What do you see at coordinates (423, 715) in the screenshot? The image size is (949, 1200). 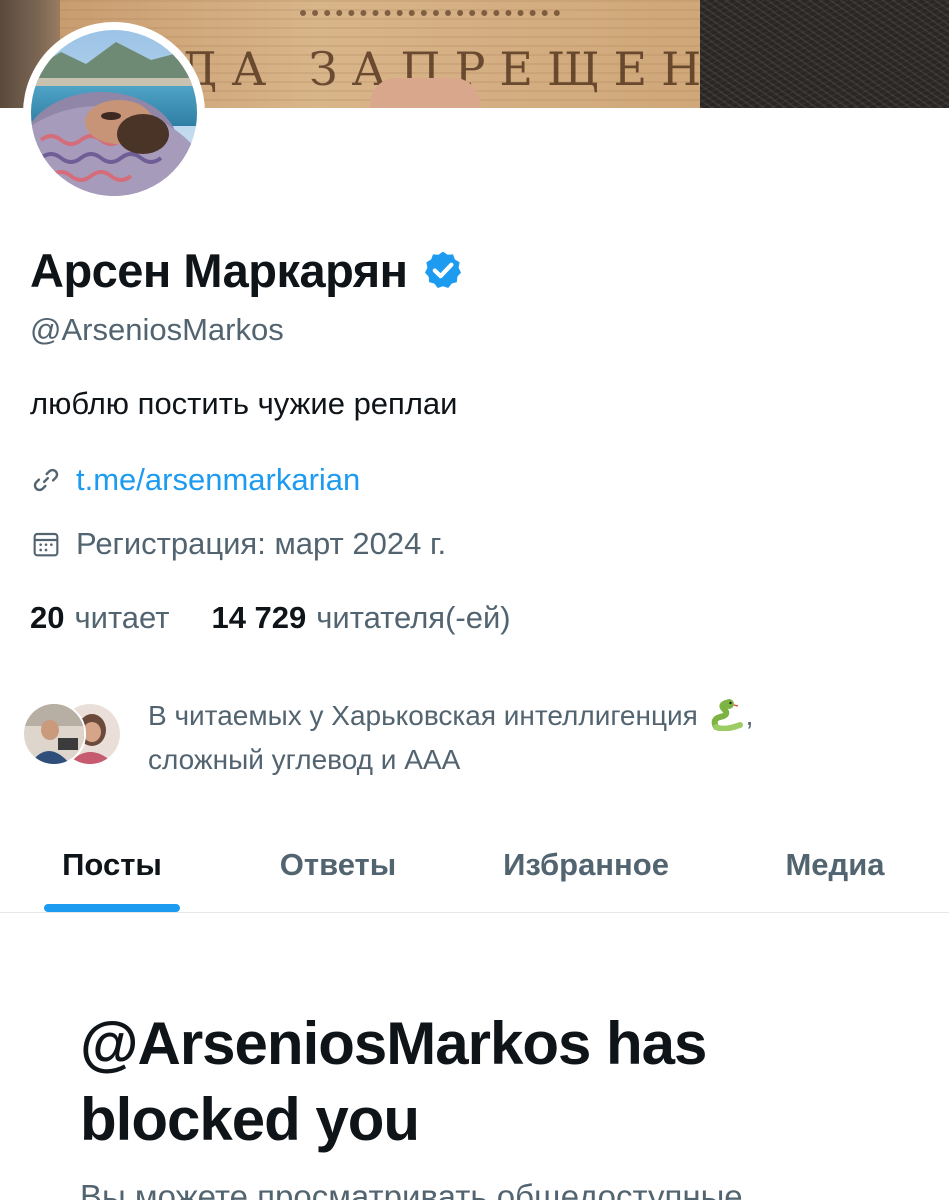 I see `followed-by-line1: В читаемых у Харьковская интеллигенция` at bounding box center [423, 715].